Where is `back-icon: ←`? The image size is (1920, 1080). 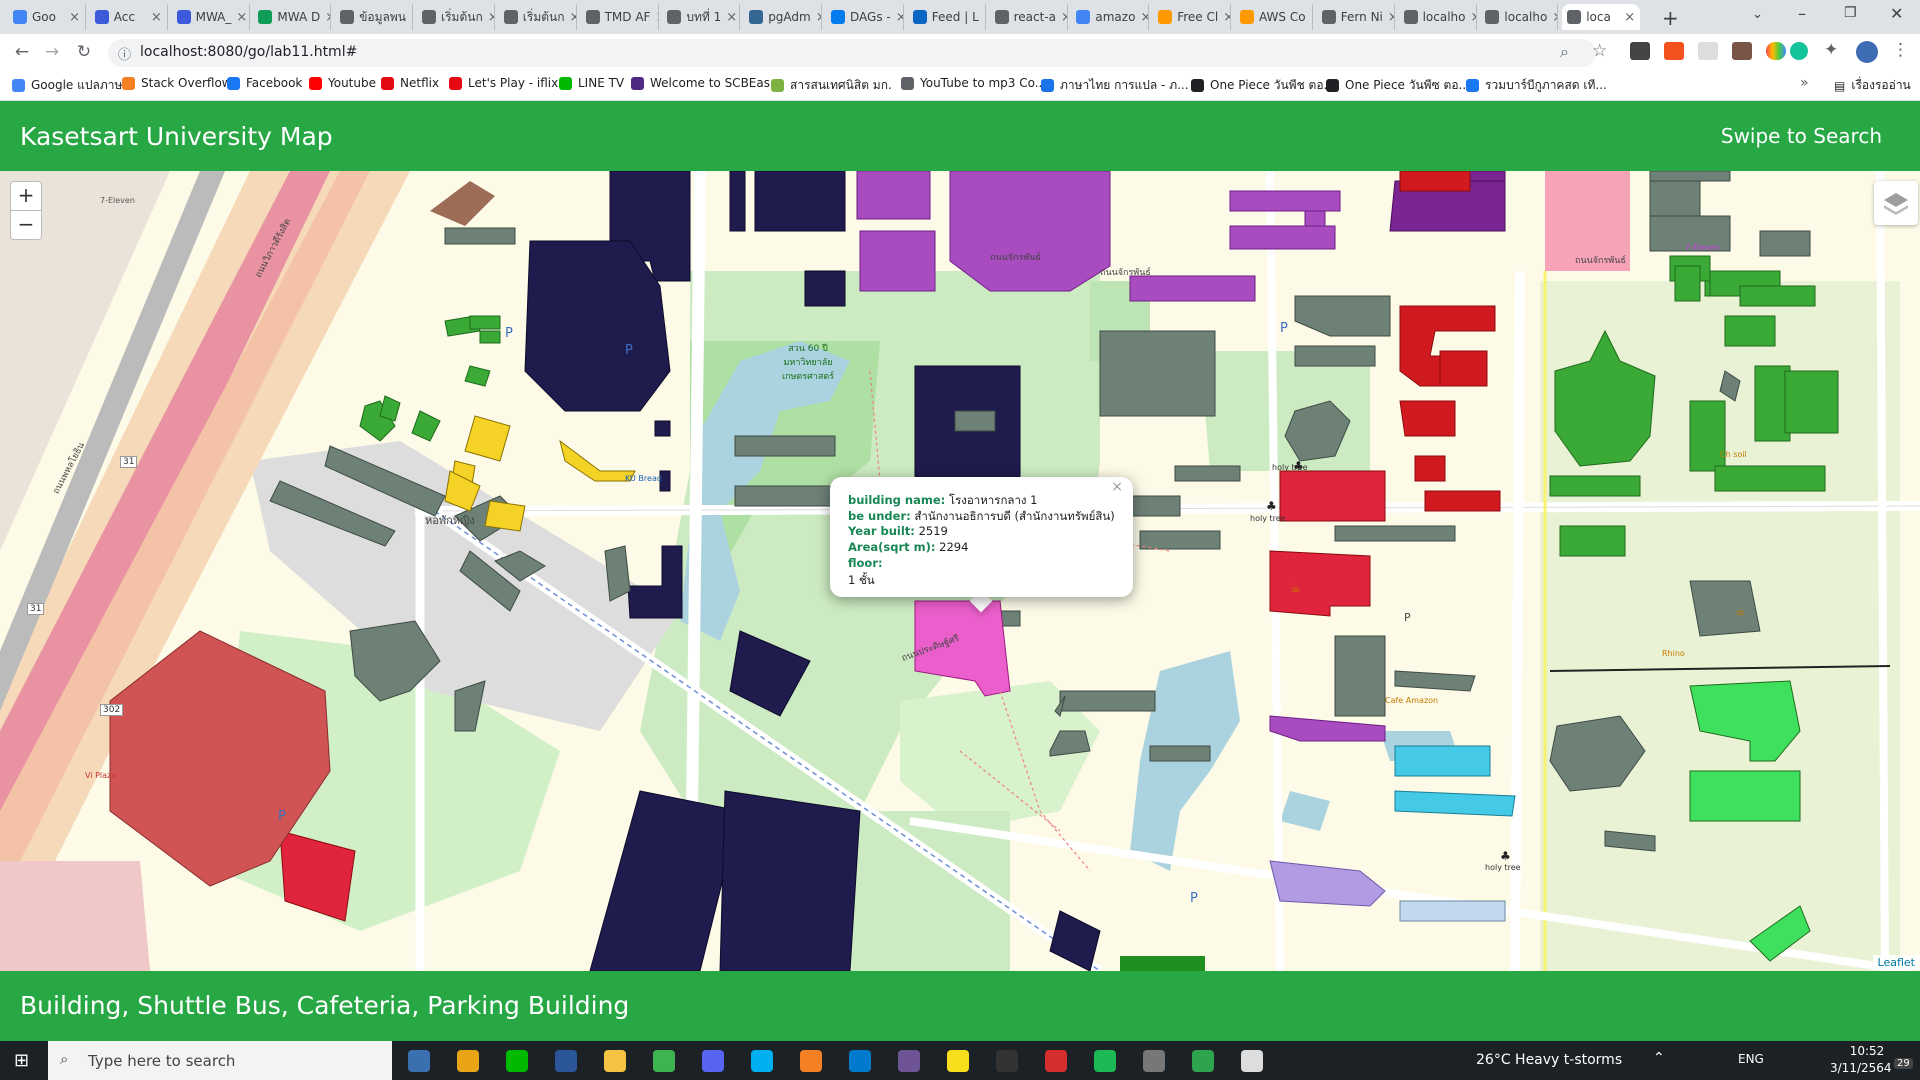
back-icon: ← is located at coordinates (22, 52).